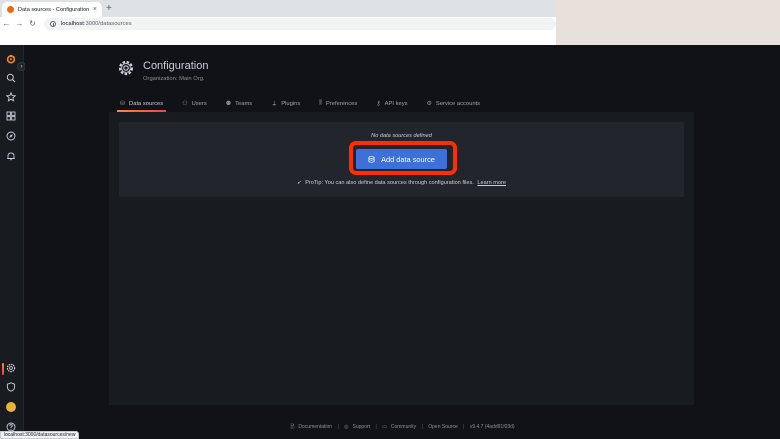  Describe the element at coordinates (341, 103) in the screenshot. I see `tab-label: Preferences` at that location.